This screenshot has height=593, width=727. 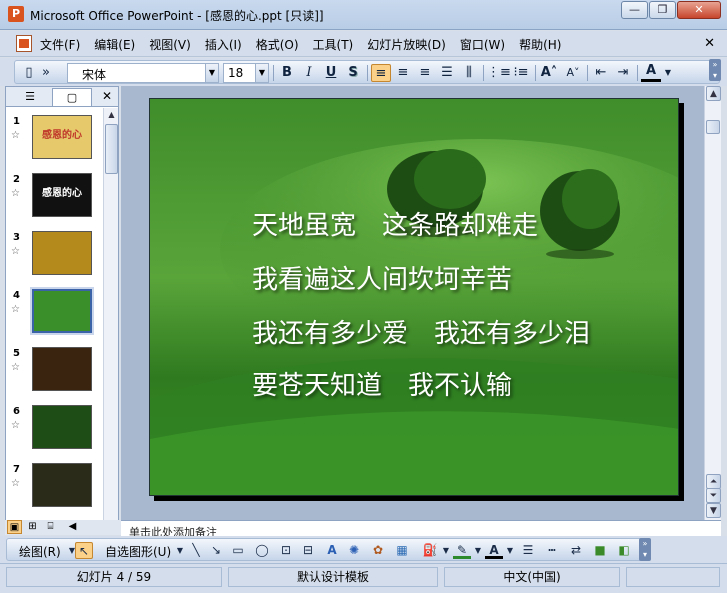 I want to click on slide-thumbnail-1: 1 ☆ 感恩的心, so click(x=54, y=139).